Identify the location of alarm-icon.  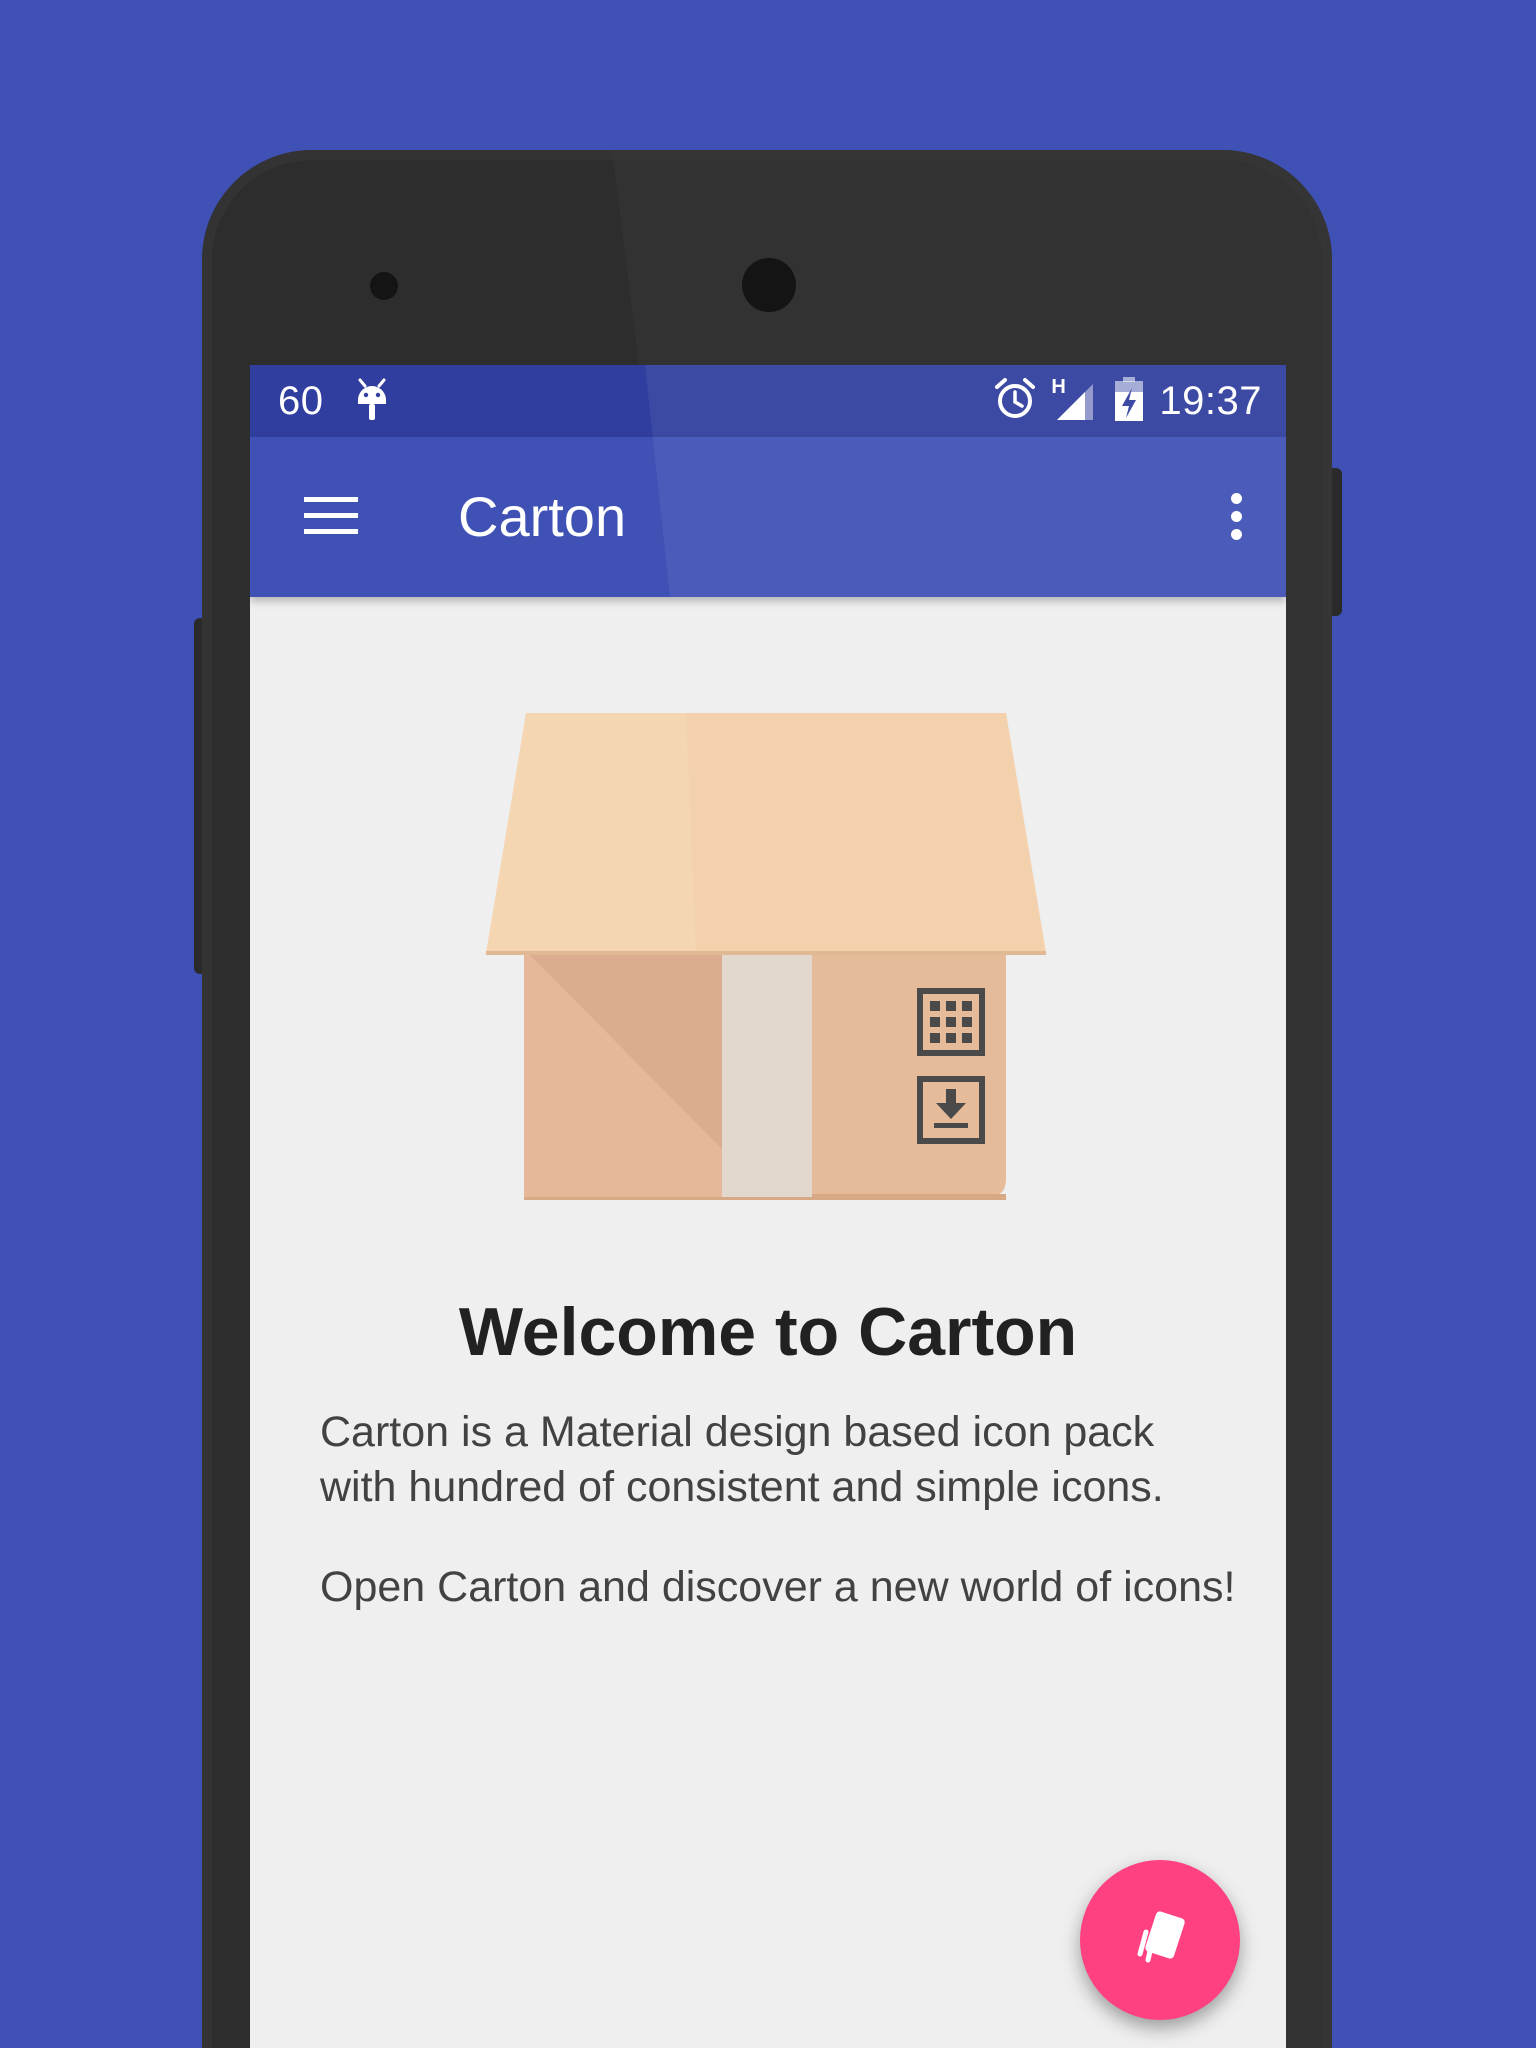
(1015, 401).